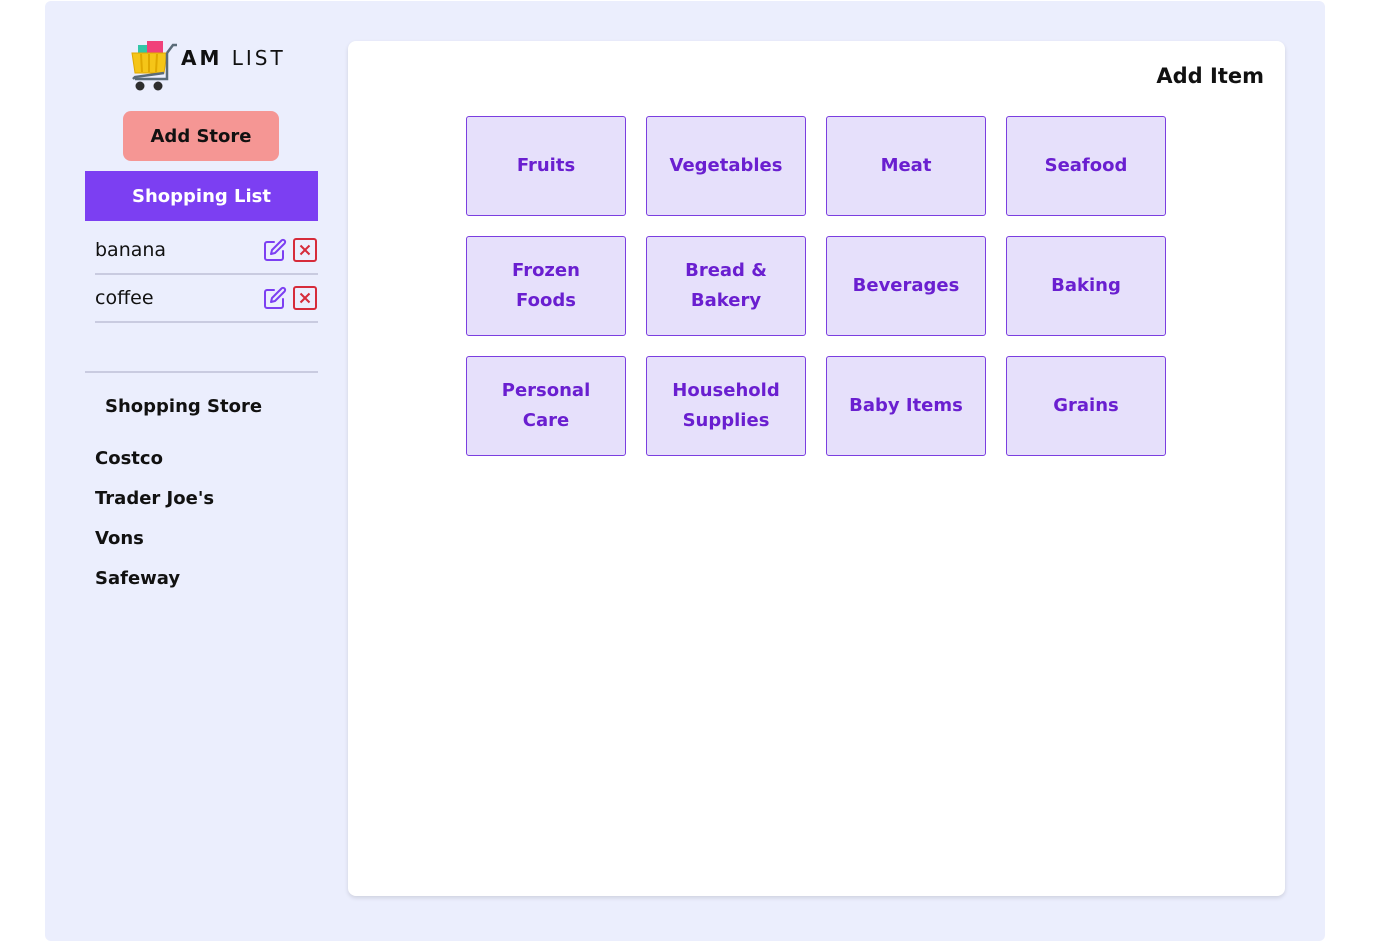 Image resolution: width=1375 pixels, height=941 pixels. I want to click on store-item-vons: Vons, so click(154, 542).